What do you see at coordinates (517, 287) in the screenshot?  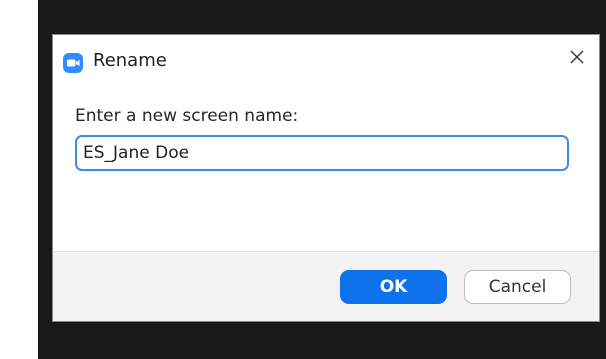 I see `cancel-button: Cancel` at bounding box center [517, 287].